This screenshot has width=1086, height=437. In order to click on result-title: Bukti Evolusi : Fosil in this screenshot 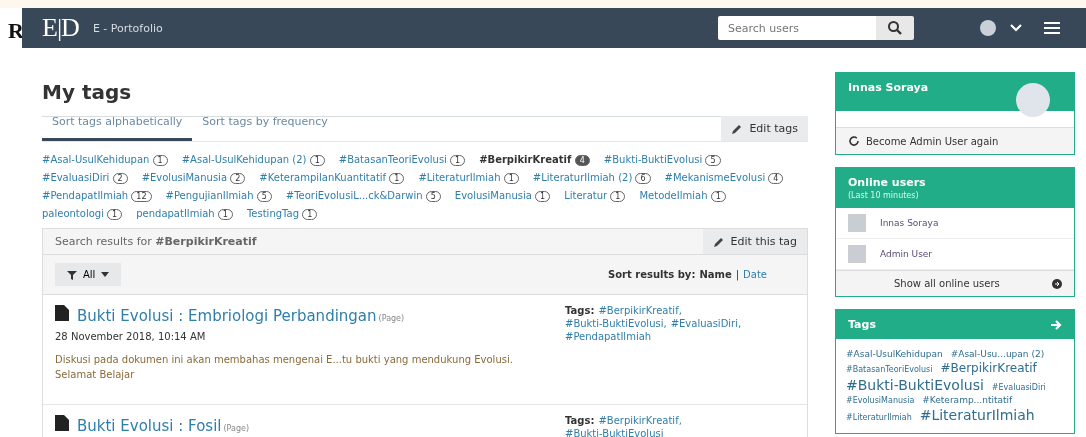, I will do `click(149, 426)`.